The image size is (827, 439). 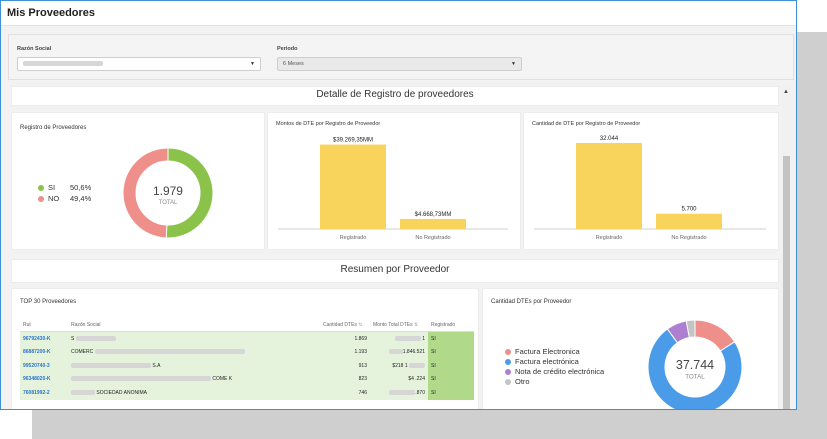 I want to click on bar-chart-cantidad: 32.044 Registrado 5.700 No Registrado, so click(x=650, y=188).